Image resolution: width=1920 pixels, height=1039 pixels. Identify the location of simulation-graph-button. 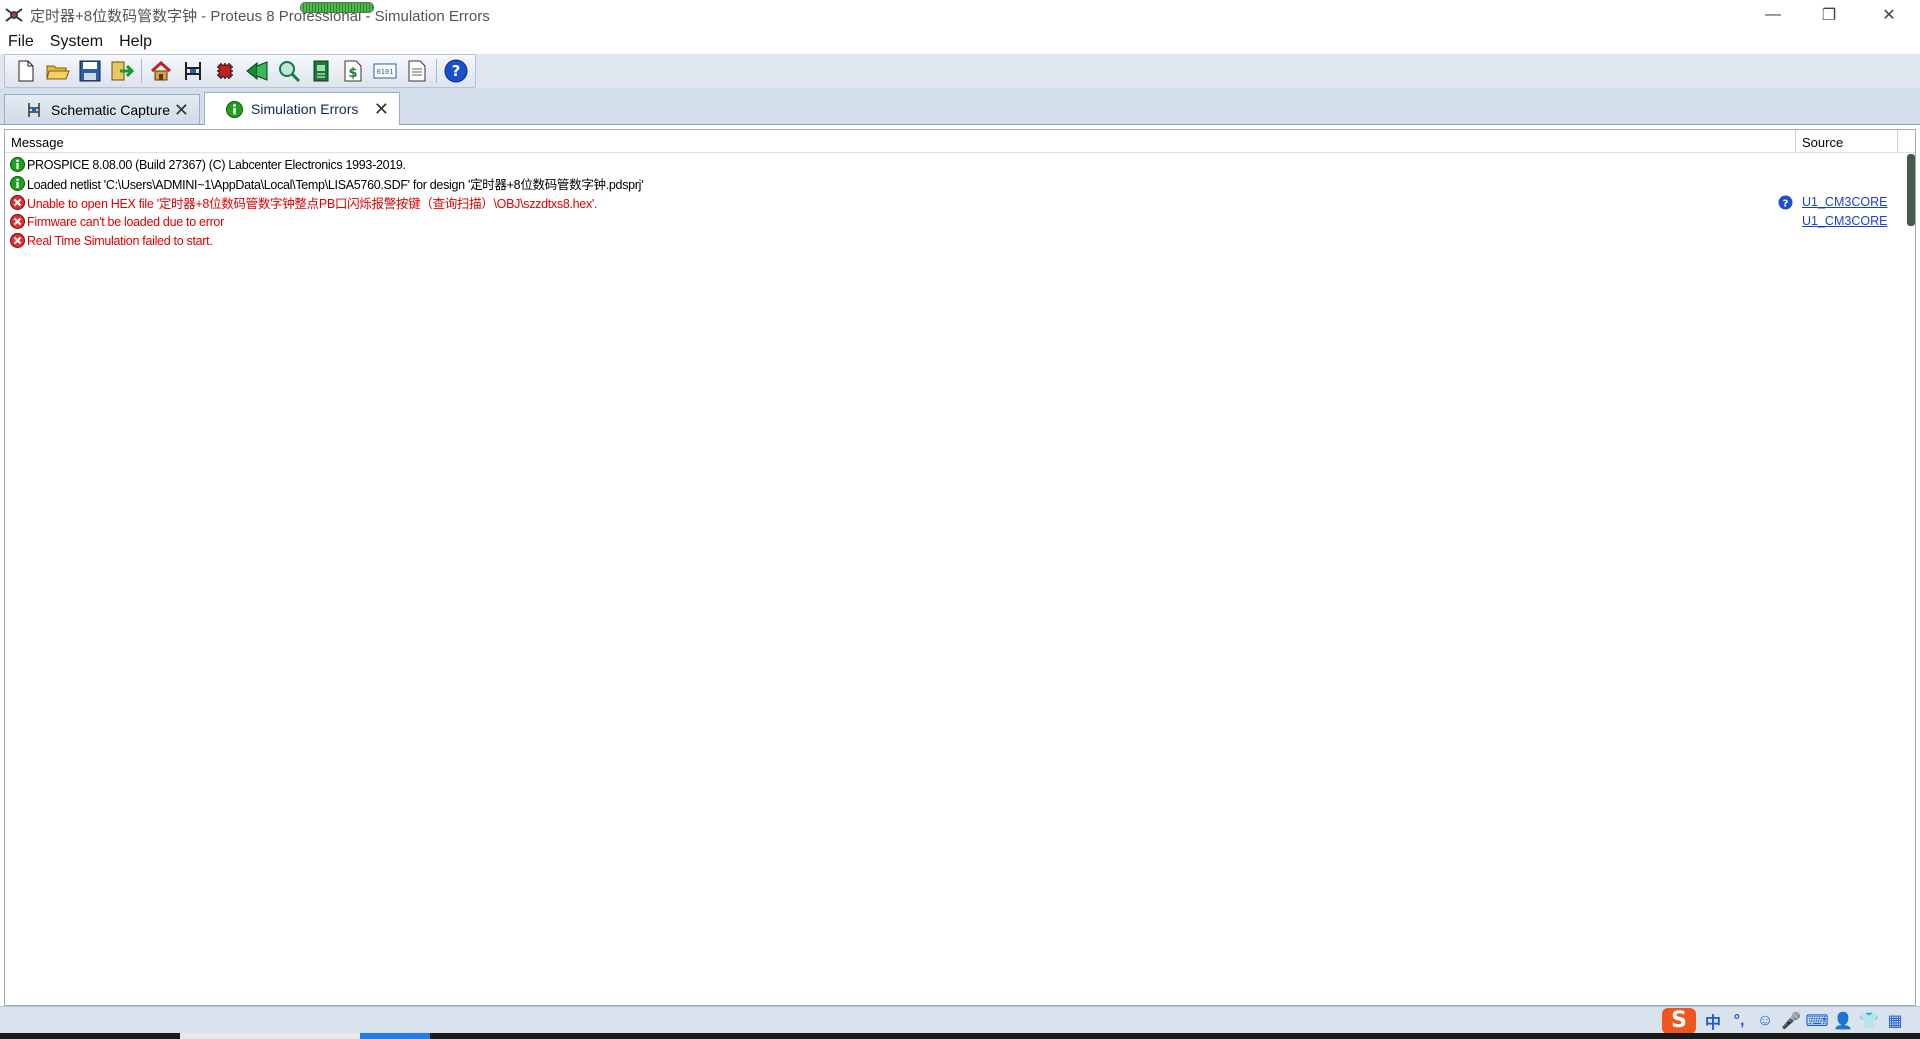
(257, 71).